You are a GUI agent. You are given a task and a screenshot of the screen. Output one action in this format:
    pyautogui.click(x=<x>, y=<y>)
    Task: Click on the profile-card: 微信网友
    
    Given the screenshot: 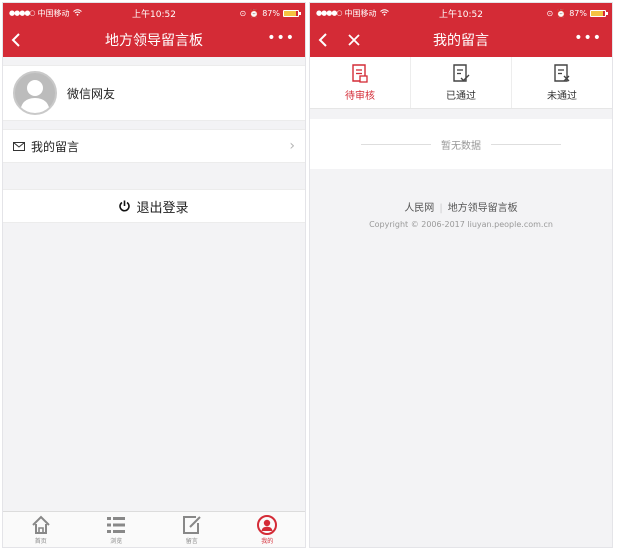 What is the action you would take?
    pyautogui.click(x=154, y=93)
    